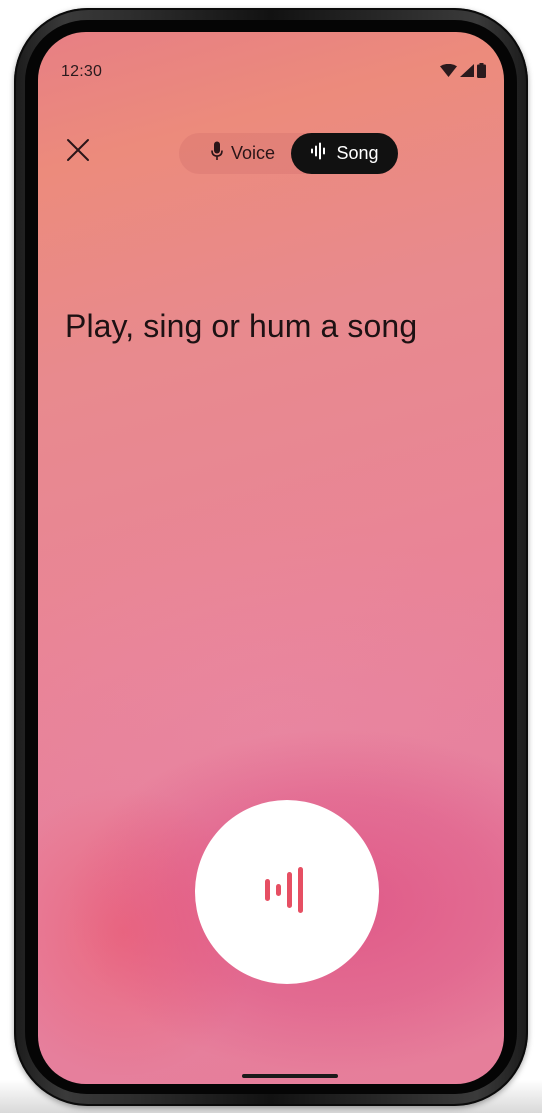 The height and width of the screenshot is (1113, 542). I want to click on mode-toggle: Voice Song, so click(288, 153).